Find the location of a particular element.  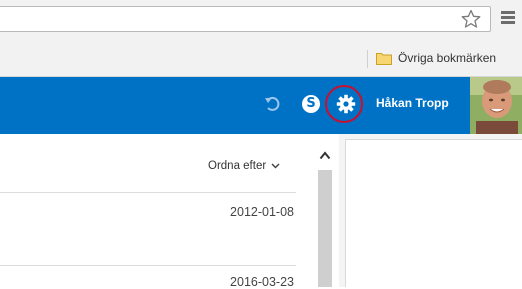

sort-button: Ordna efter is located at coordinates (244, 166).